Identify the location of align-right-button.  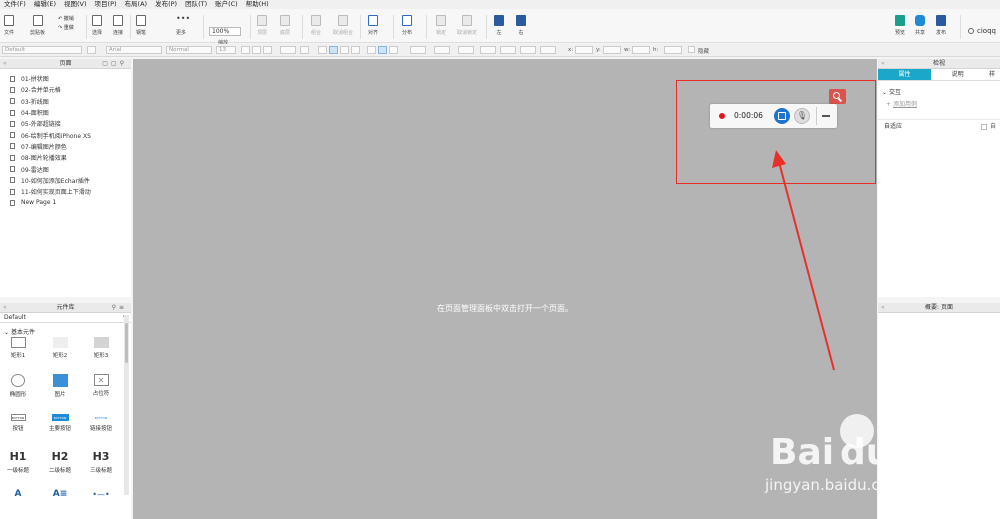
(344, 50).